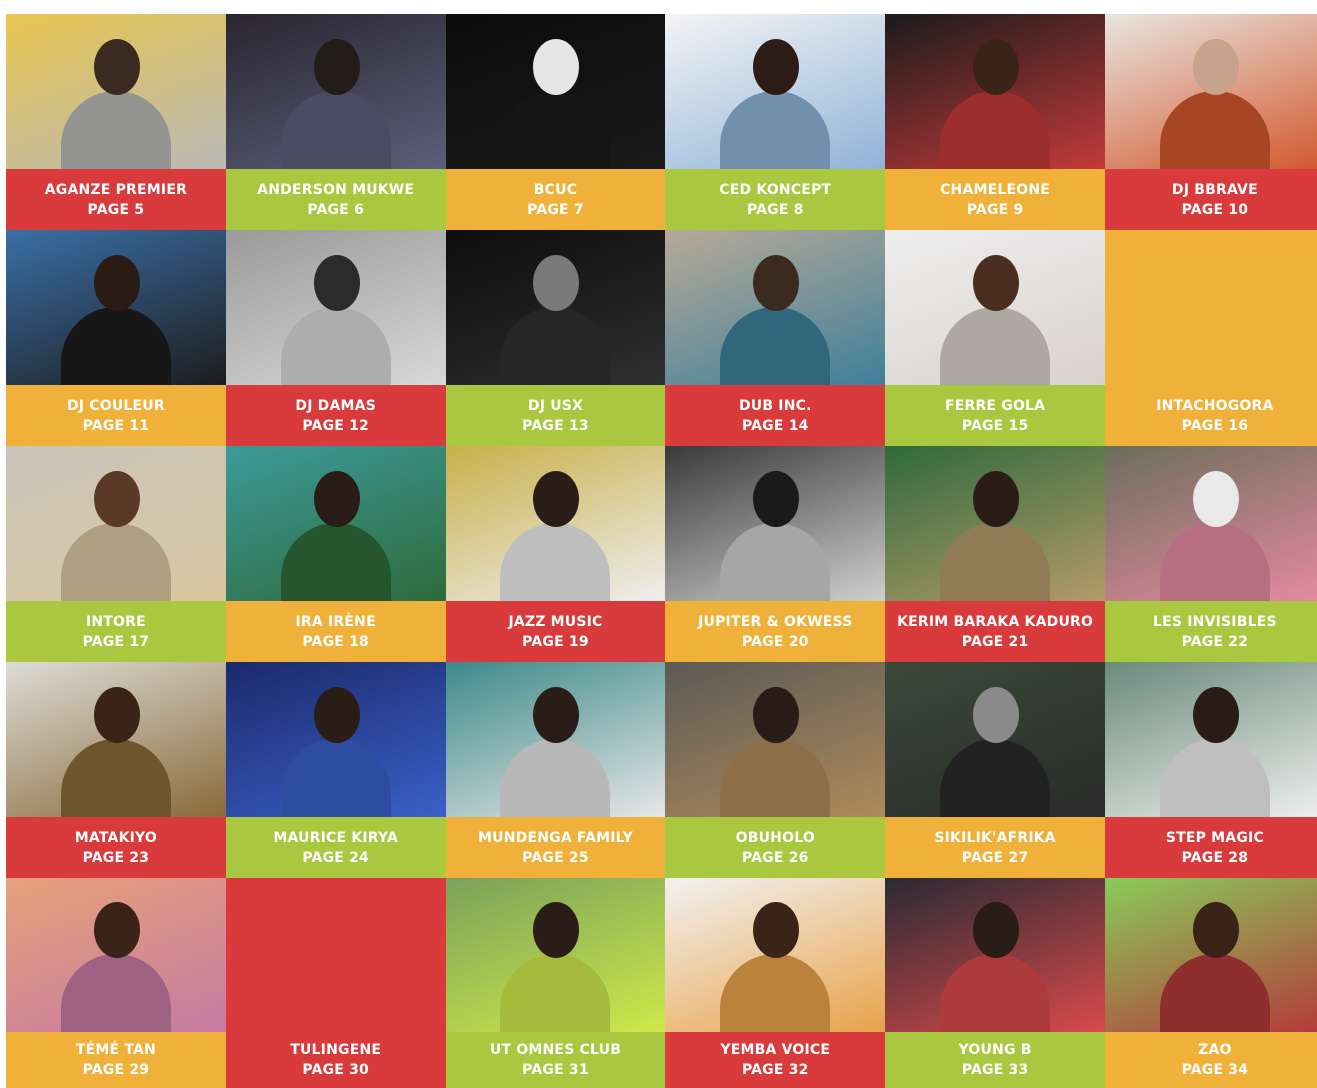 The width and height of the screenshot is (1317, 1088). Describe the element at coordinates (1214, 837) in the screenshot. I see `artist-name: STEP MAGIC` at that location.